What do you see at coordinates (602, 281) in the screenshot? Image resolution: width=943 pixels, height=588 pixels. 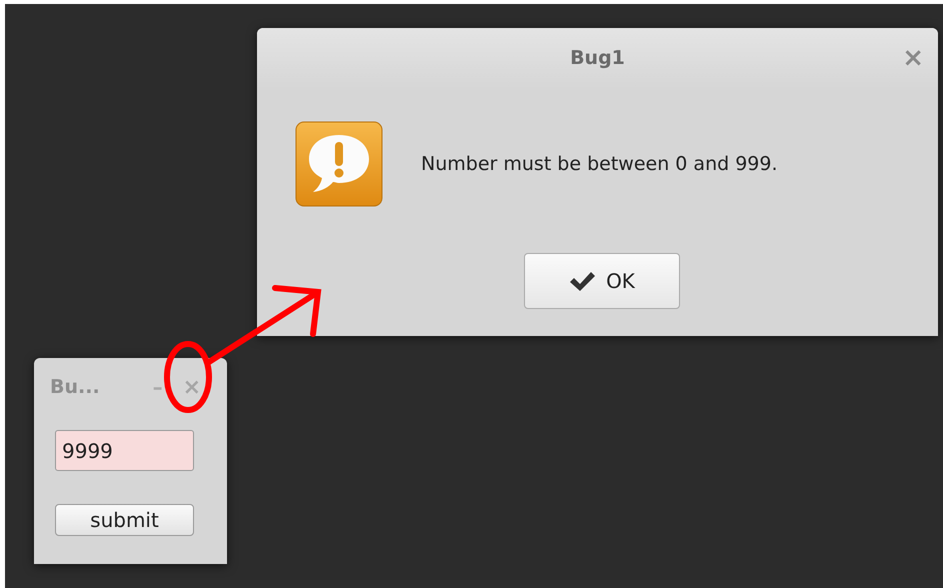 I see `ok-button: OK` at bounding box center [602, 281].